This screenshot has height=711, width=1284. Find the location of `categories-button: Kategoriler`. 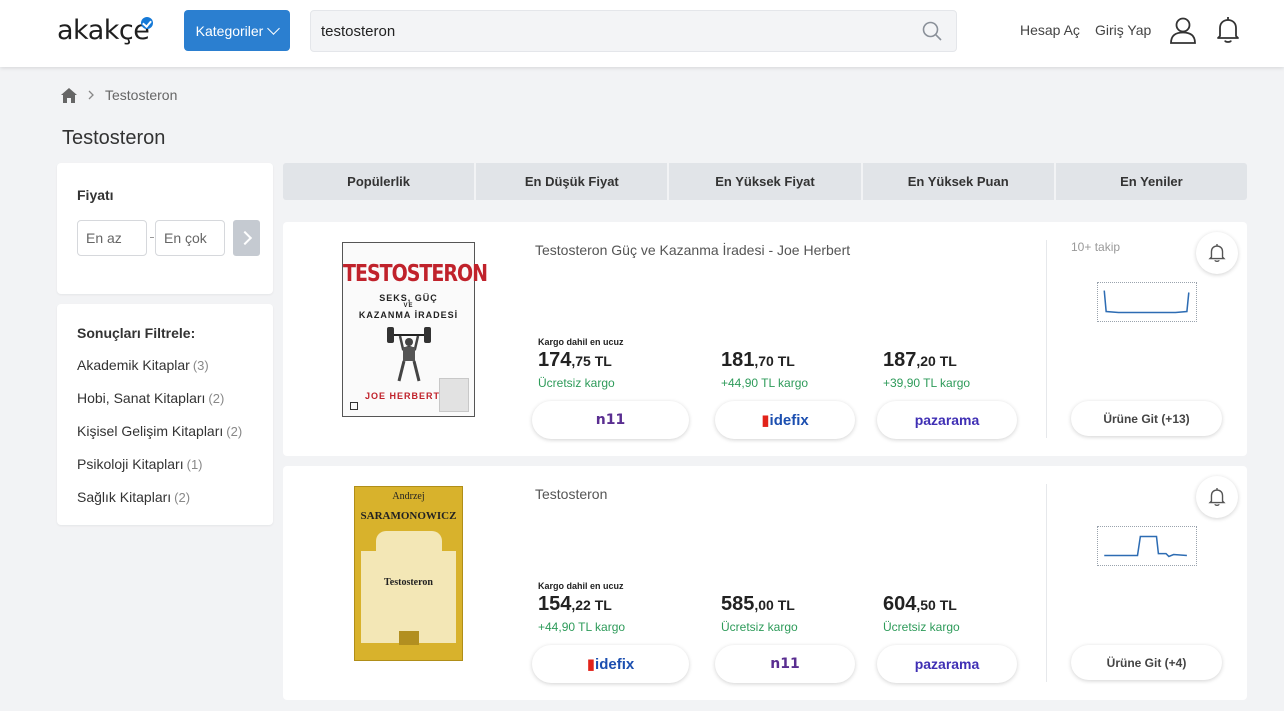

categories-button: Kategoriler is located at coordinates (237, 30).